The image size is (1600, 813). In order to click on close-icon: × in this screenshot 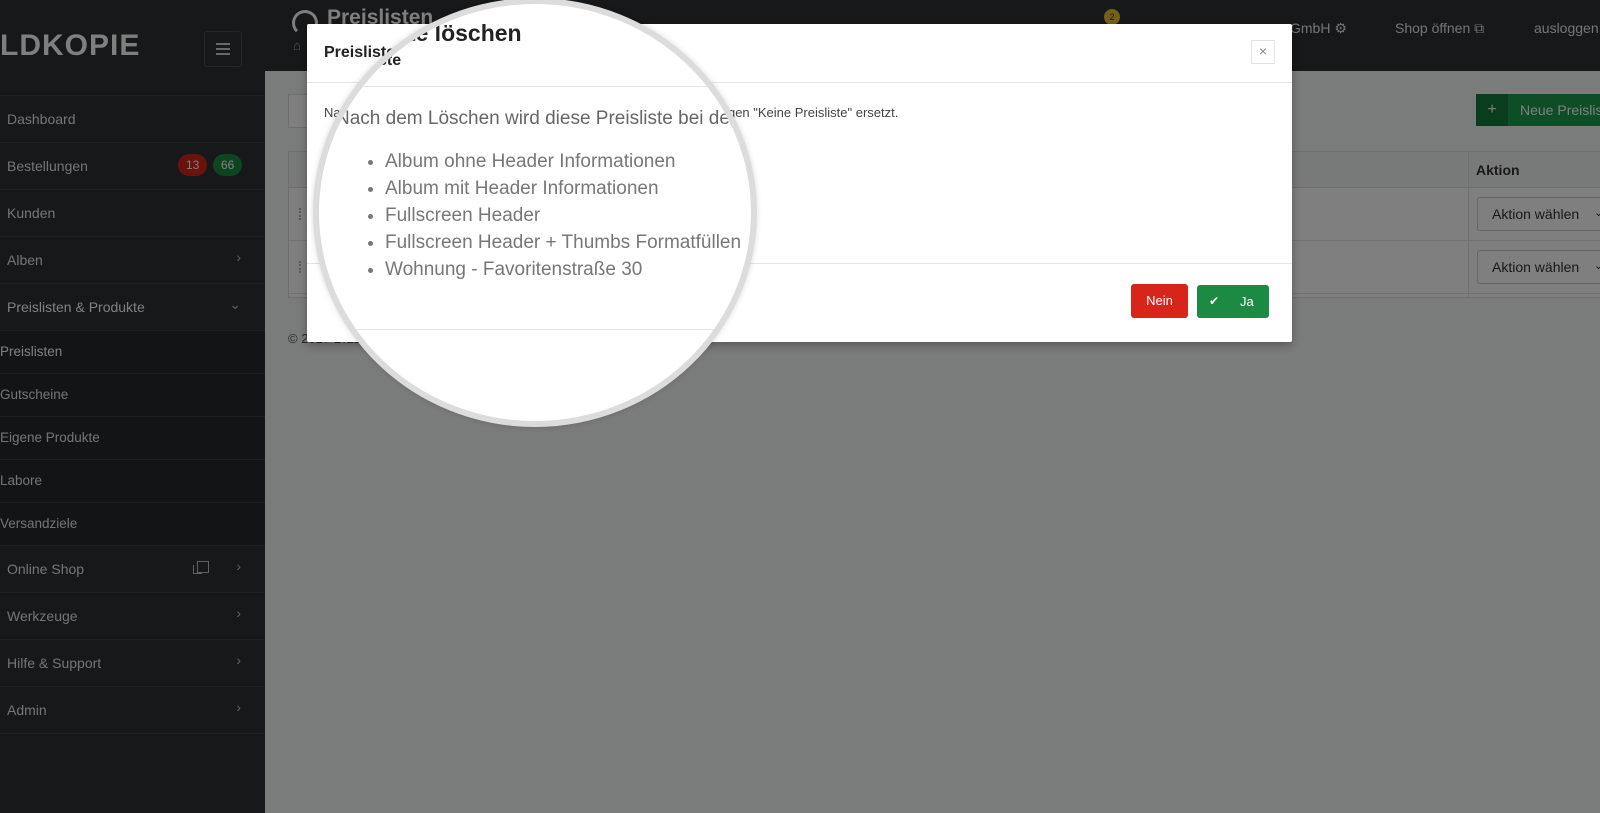, I will do `click(1263, 51)`.